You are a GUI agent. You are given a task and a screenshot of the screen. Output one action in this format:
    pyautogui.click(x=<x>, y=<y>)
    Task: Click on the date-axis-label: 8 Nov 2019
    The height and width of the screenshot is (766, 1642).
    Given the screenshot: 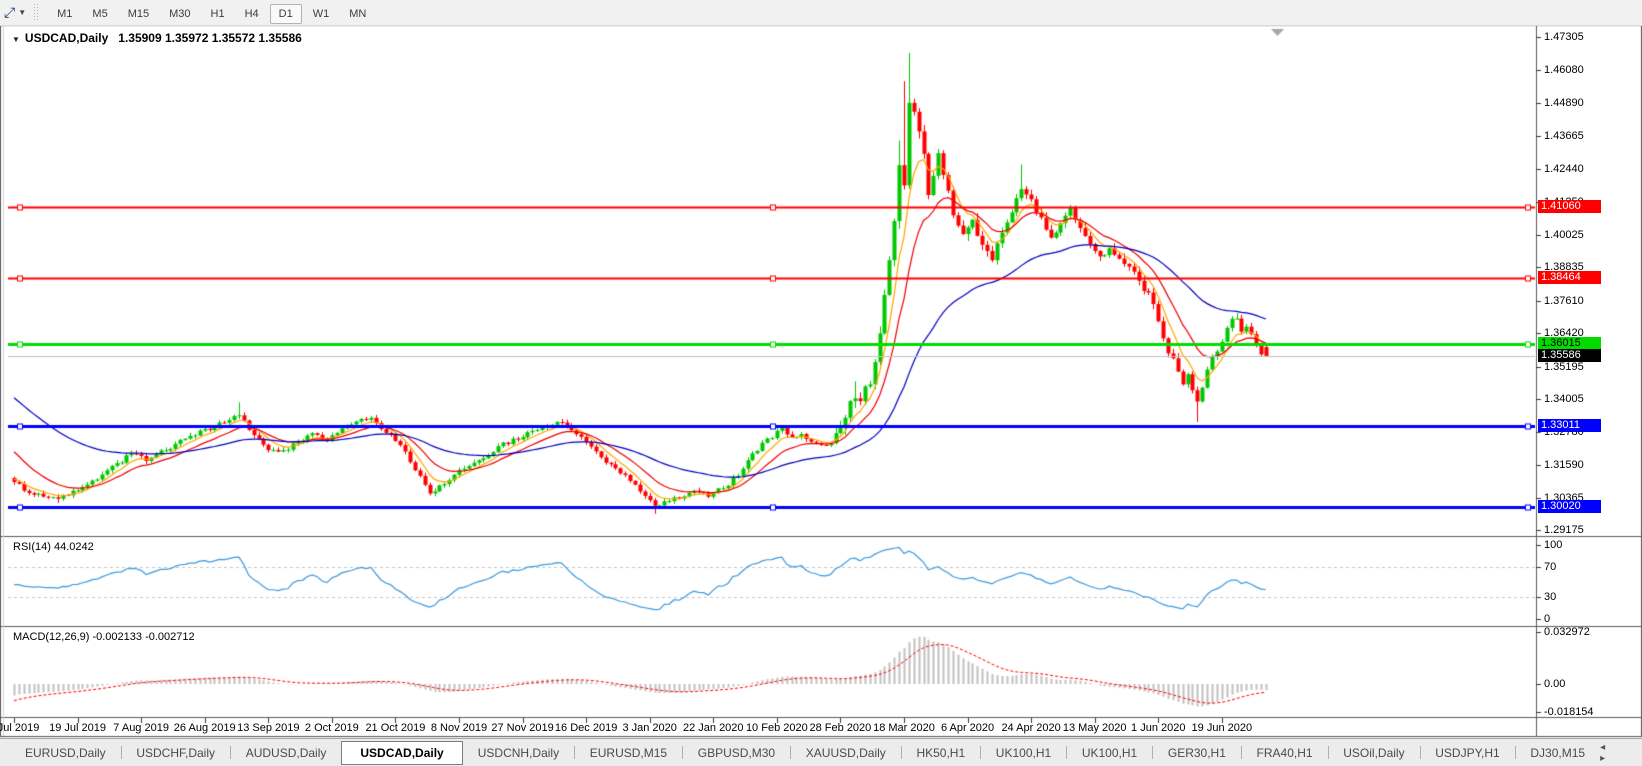 What is the action you would take?
    pyautogui.click(x=459, y=728)
    